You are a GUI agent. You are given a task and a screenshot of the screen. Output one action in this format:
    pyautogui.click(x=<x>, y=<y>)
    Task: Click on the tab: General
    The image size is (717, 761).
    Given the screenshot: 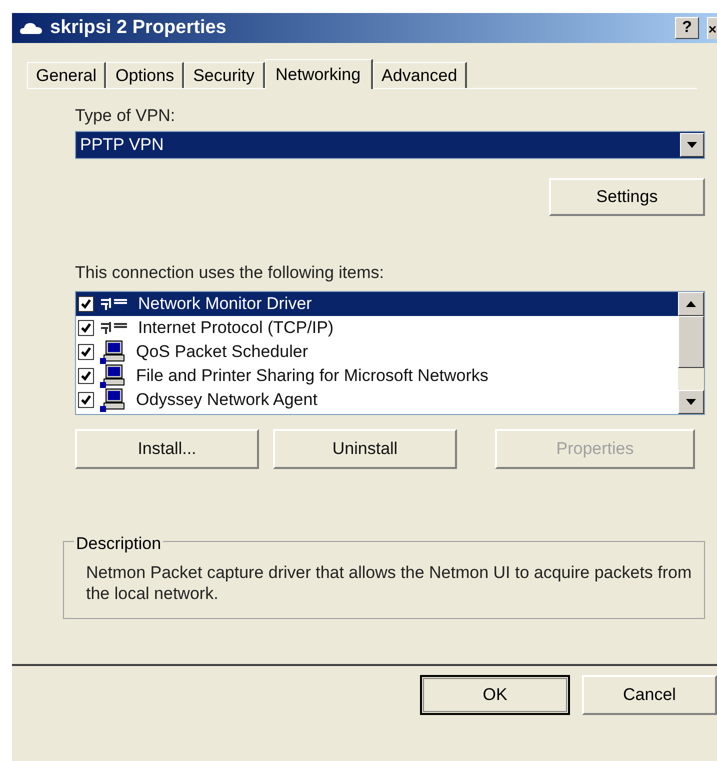 What is the action you would take?
    pyautogui.click(x=66, y=75)
    